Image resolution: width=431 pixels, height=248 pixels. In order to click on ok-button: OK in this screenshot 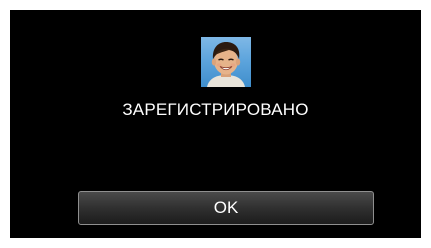, I will do `click(226, 208)`.